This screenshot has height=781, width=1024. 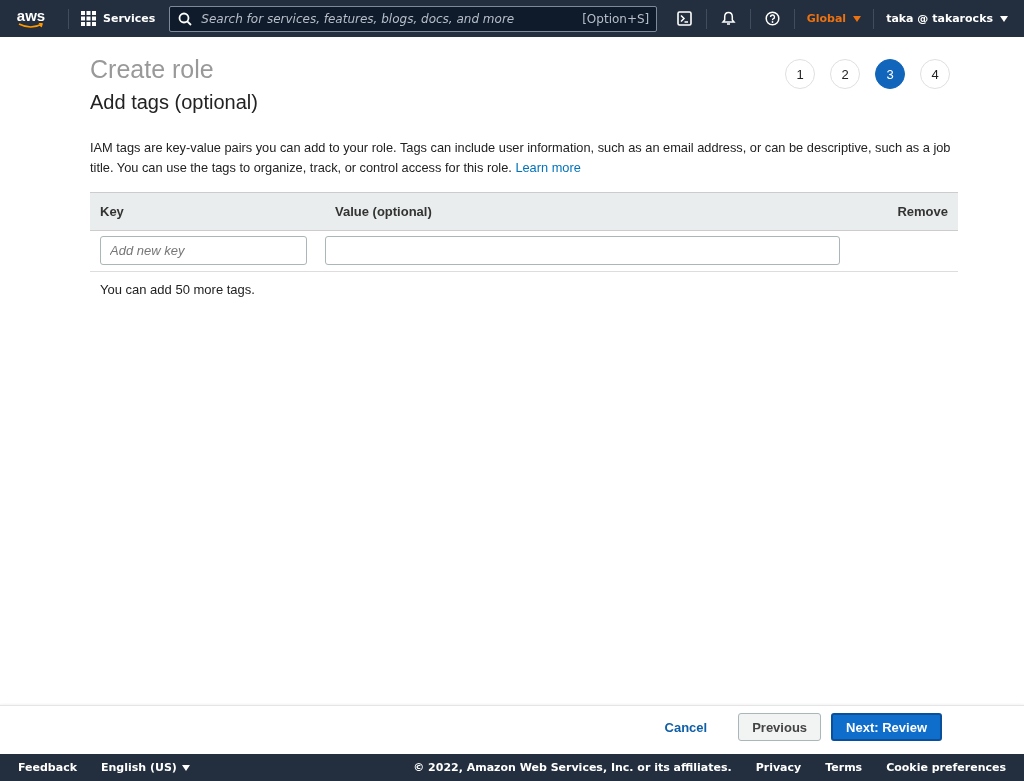 What do you see at coordinates (834, 18) in the screenshot?
I see `region-menu: Global` at bounding box center [834, 18].